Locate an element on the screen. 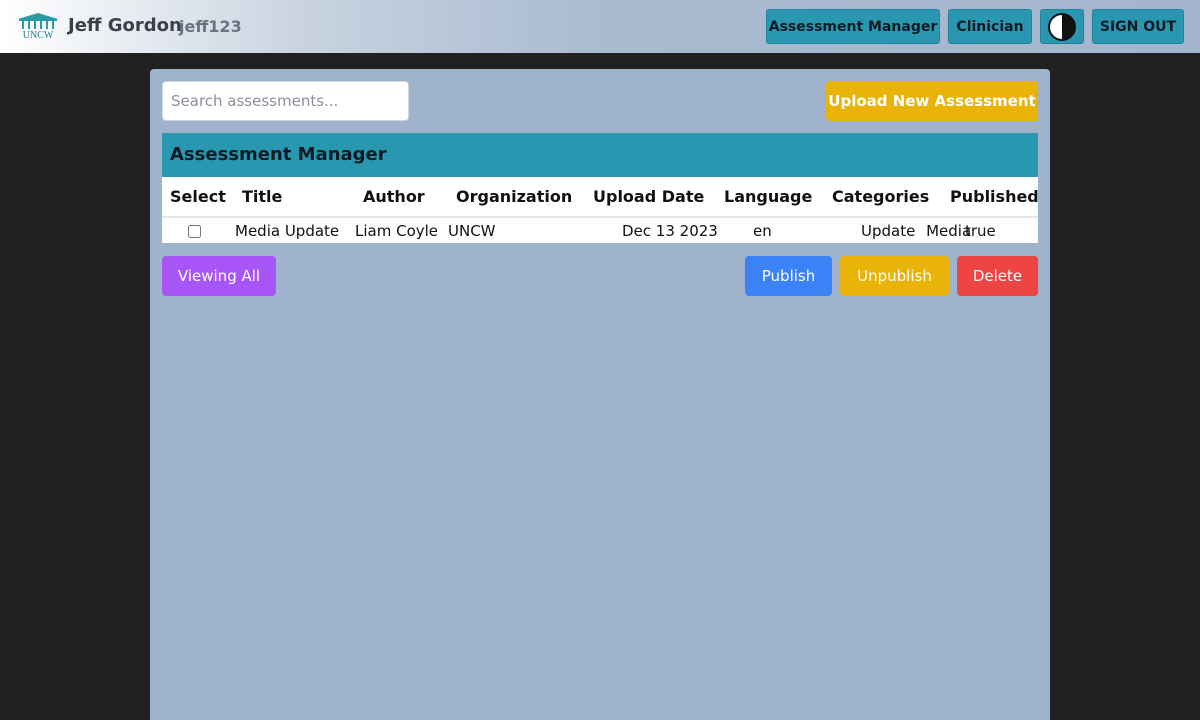  row-author: Liam Coyle is located at coordinates (397, 230).